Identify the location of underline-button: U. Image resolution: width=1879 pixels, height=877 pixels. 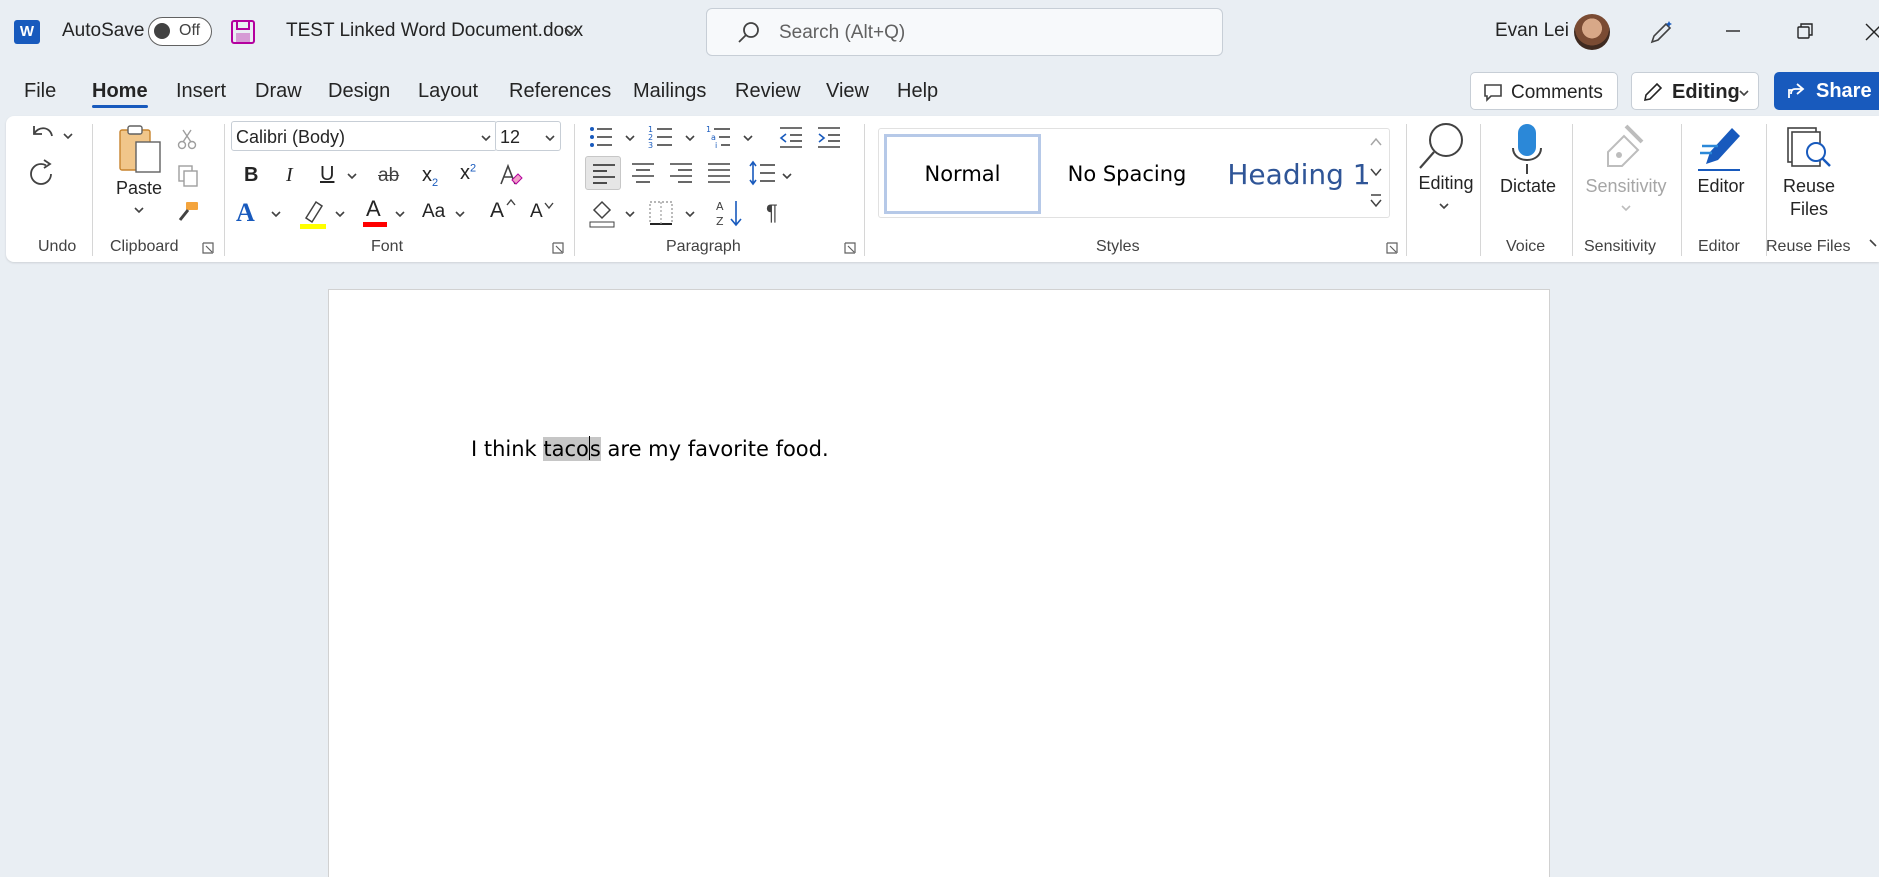
(327, 174).